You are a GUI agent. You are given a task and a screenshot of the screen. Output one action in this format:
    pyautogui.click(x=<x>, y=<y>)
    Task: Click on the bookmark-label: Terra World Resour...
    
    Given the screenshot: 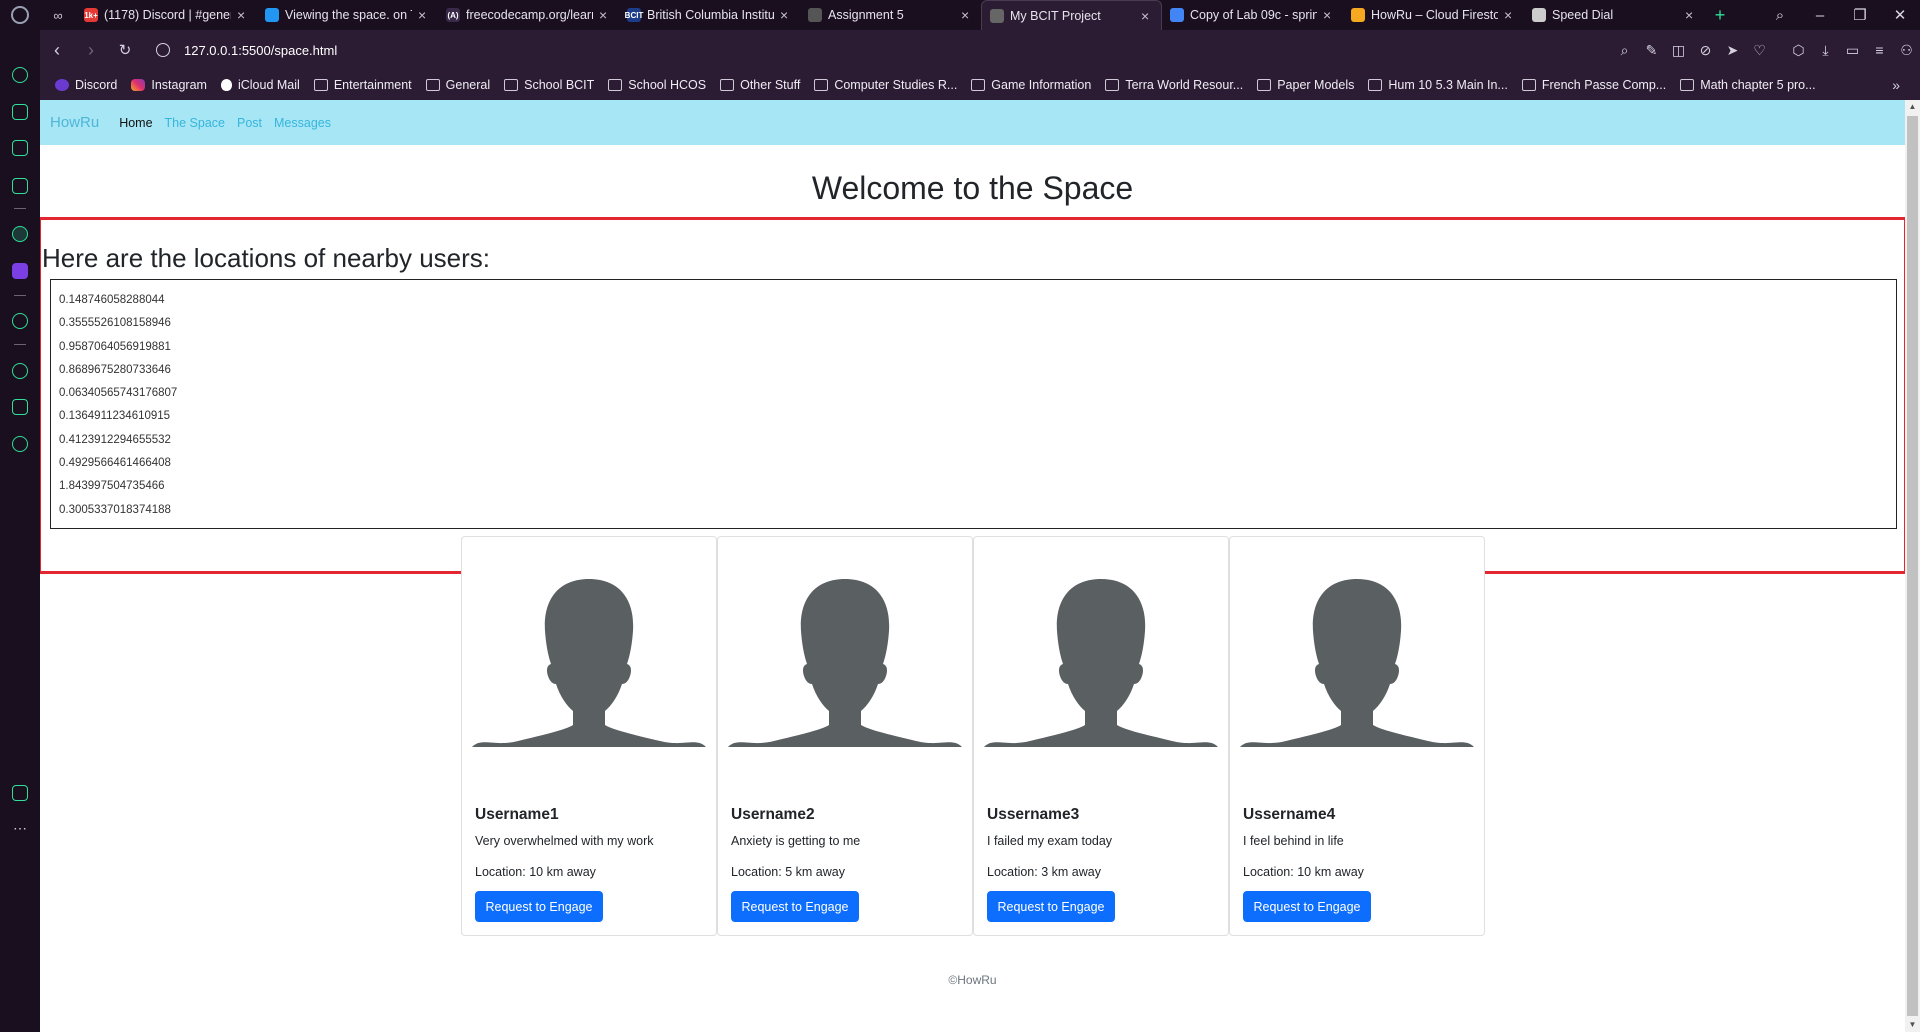 What is the action you would take?
    pyautogui.click(x=1184, y=85)
    